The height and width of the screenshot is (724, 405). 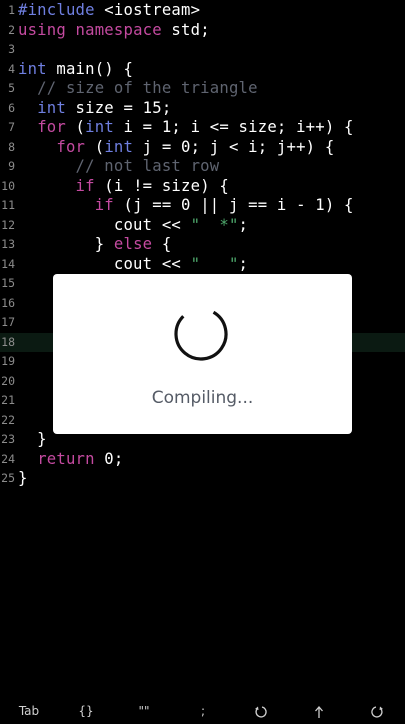 What do you see at coordinates (202, 50) in the screenshot?
I see `code-line: 3` at bounding box center [202, 50].